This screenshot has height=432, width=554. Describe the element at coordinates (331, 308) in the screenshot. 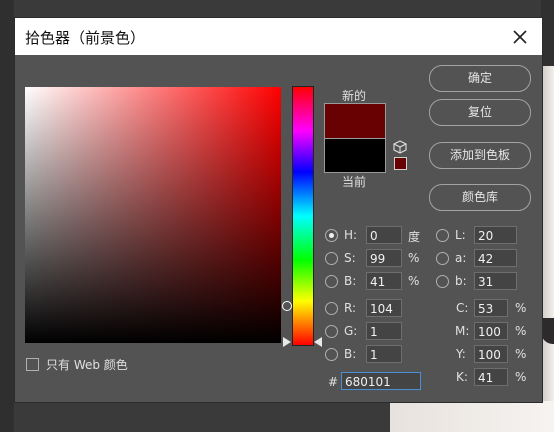

I see `radio-r` at that location.